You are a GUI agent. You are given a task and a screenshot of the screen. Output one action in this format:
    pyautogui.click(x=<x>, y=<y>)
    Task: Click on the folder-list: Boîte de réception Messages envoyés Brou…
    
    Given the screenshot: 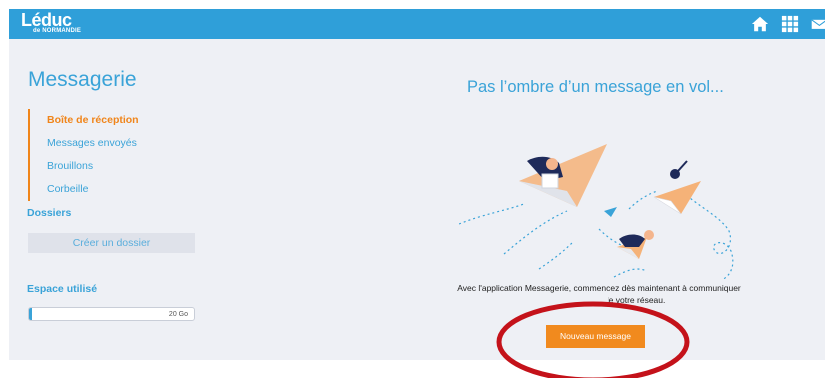 What is the action you would take?
    pyautogui.click(x=83, y=155)
    